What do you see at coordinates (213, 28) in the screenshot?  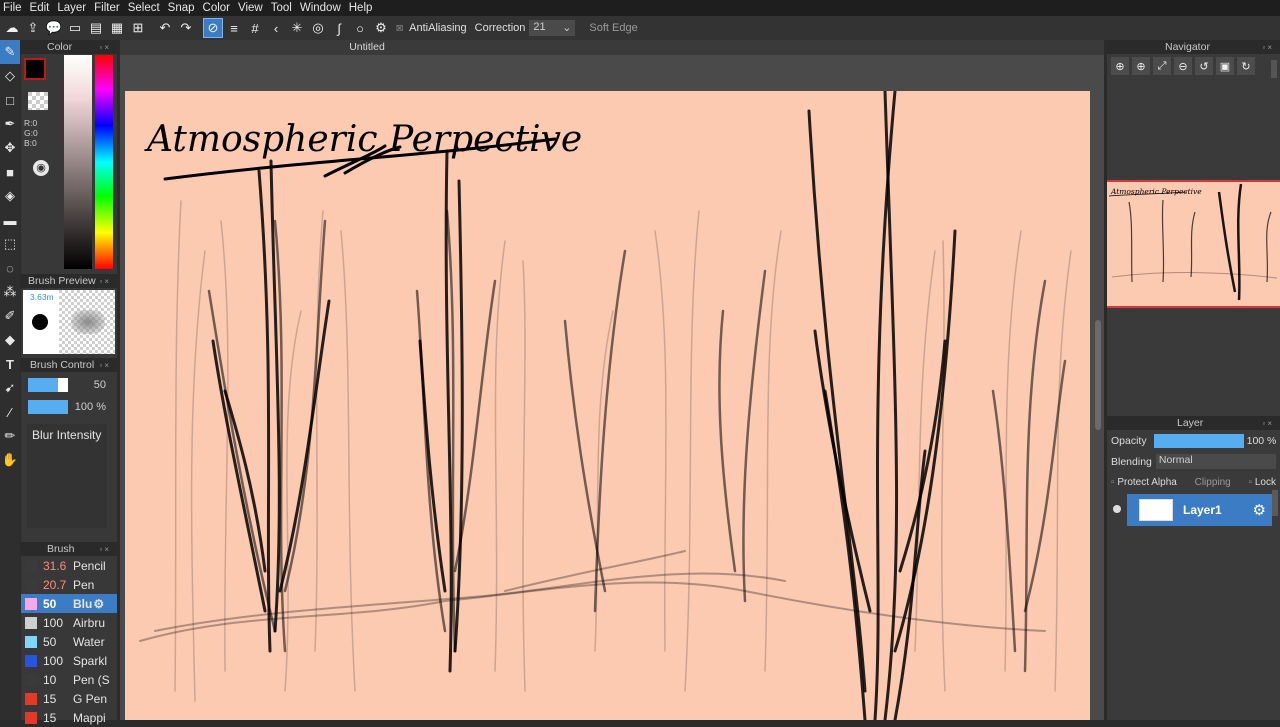 I see `snap-off-icon: ⊘` at bounding box center [213, 28].